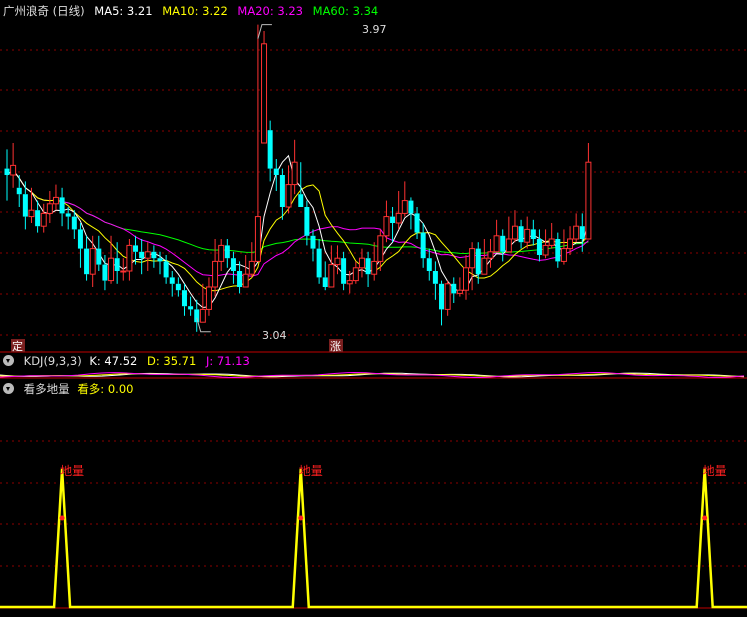 This screenshot has width=747, height=617. Describe the element at coordinates (52, 361) in the screenshot. I see `kdj-title: KDJ(9,3,3)` at that location.